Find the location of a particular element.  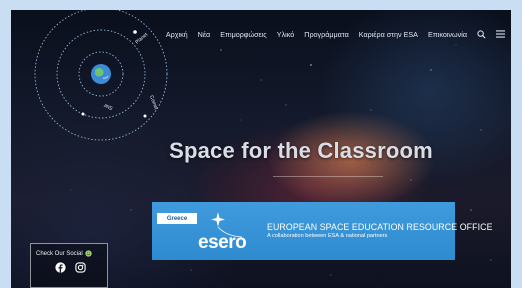

hamburger-menu-icon is located at coordinates (500, 34).